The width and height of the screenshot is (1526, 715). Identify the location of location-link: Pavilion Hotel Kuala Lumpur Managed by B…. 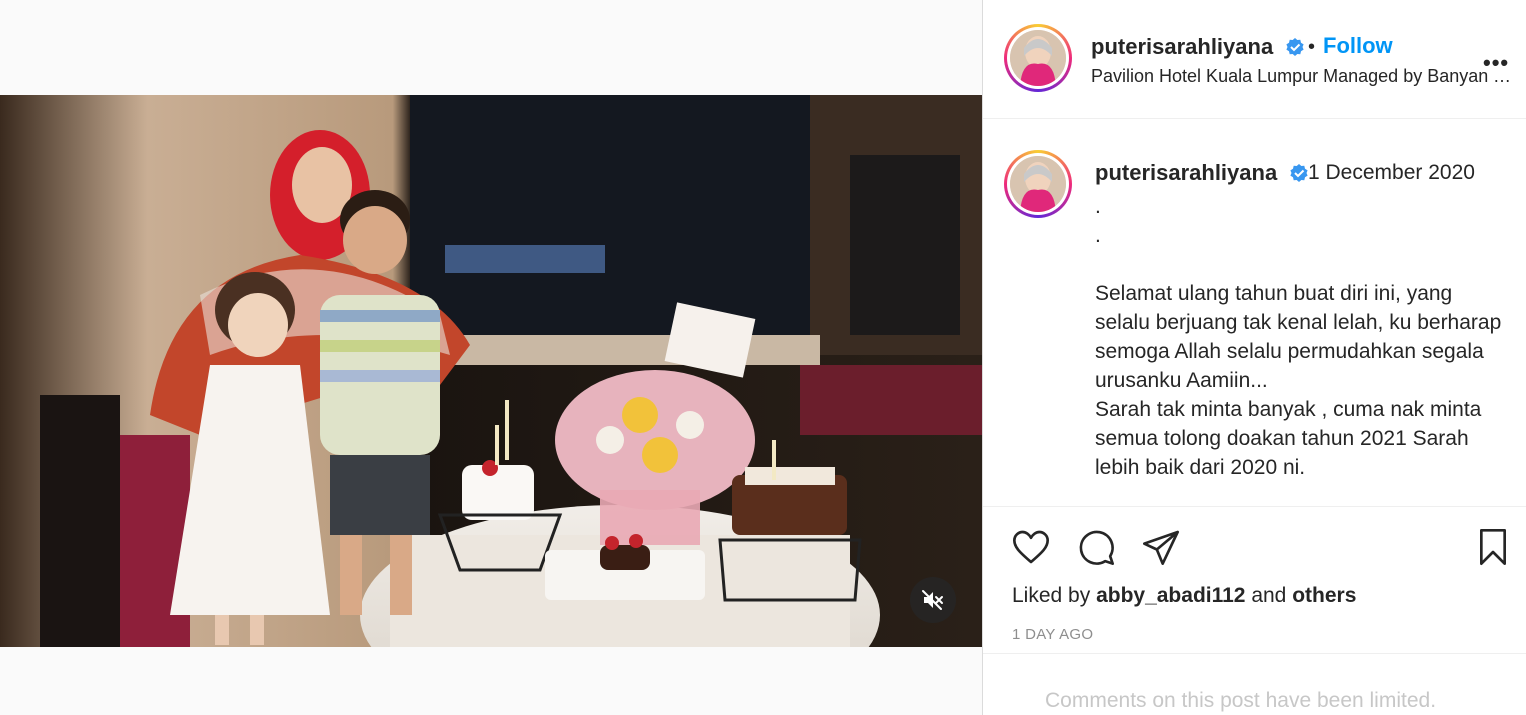
(1301, 76).